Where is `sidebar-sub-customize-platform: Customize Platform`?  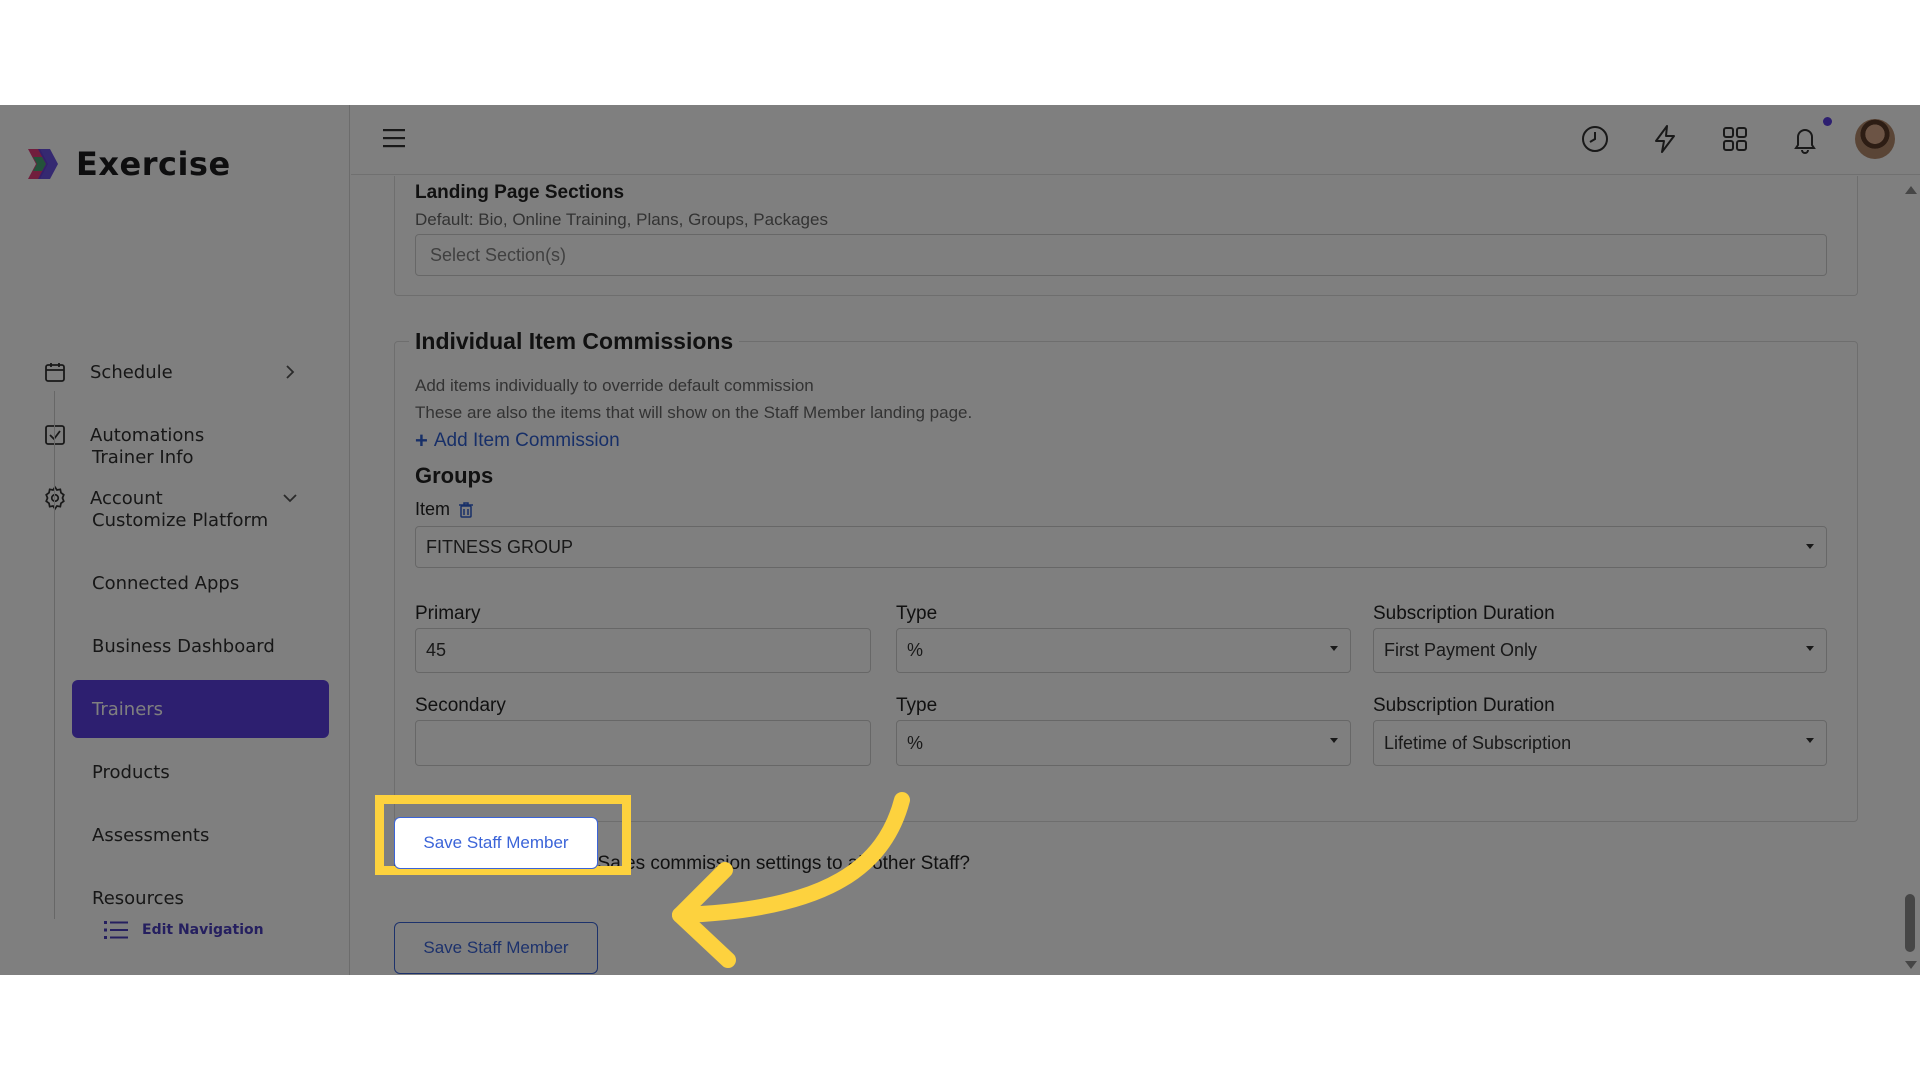 sidebar-sub-customize-platform: Customize Platform is located at coordinates (180, 520).